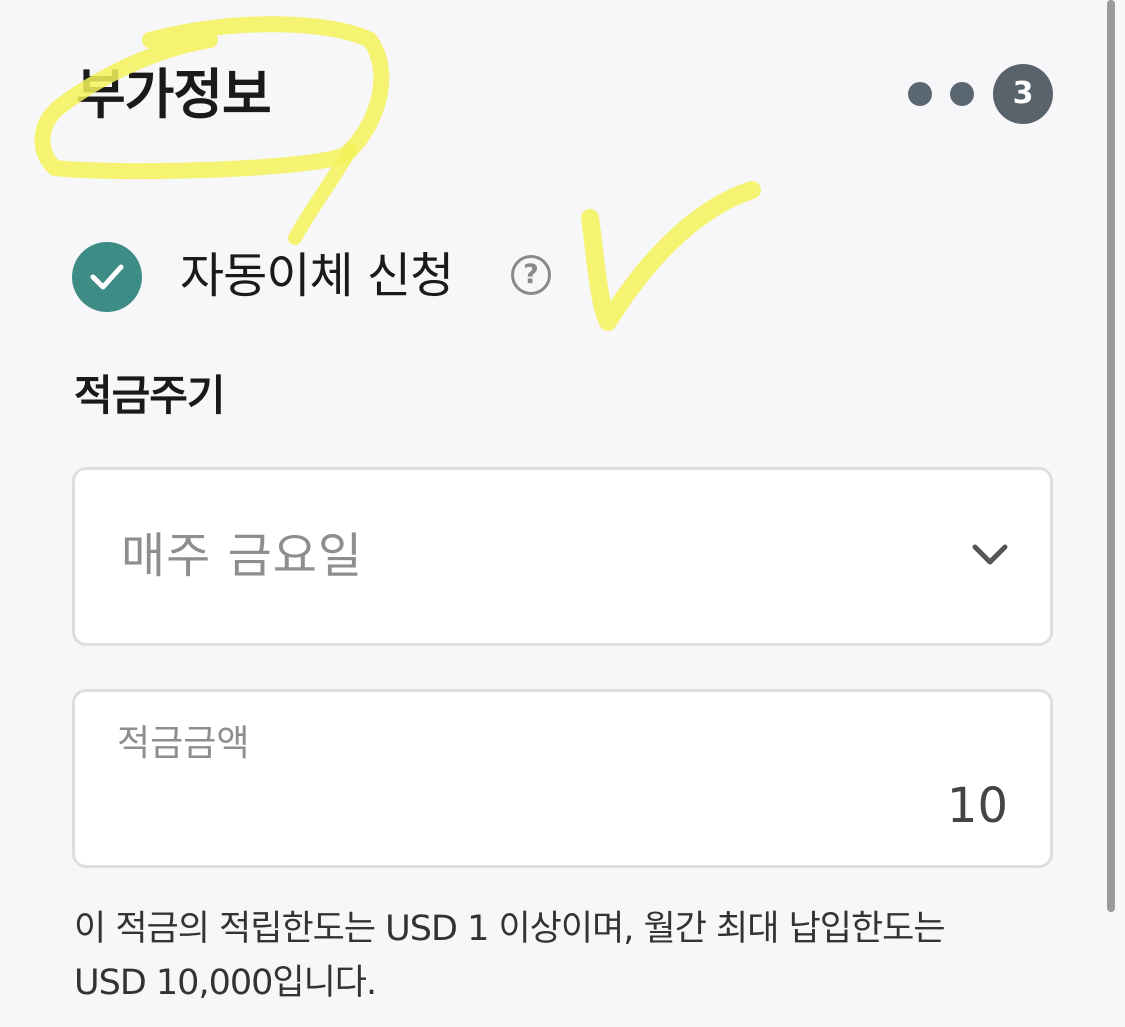 This screenshot has height=1027, width=1125. Describe the element at coordinates (531, 275) in the screenshot. I see `question-circle-icon: ?` at that location.